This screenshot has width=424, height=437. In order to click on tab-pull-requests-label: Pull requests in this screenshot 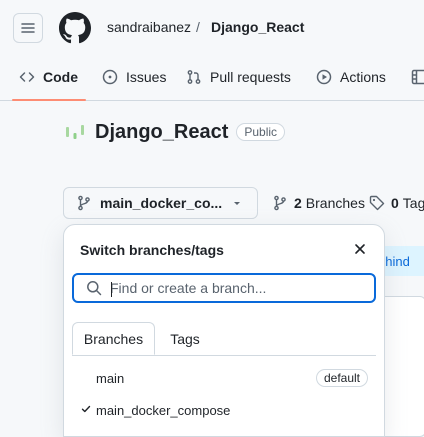, I will do `click(250, 77)`.